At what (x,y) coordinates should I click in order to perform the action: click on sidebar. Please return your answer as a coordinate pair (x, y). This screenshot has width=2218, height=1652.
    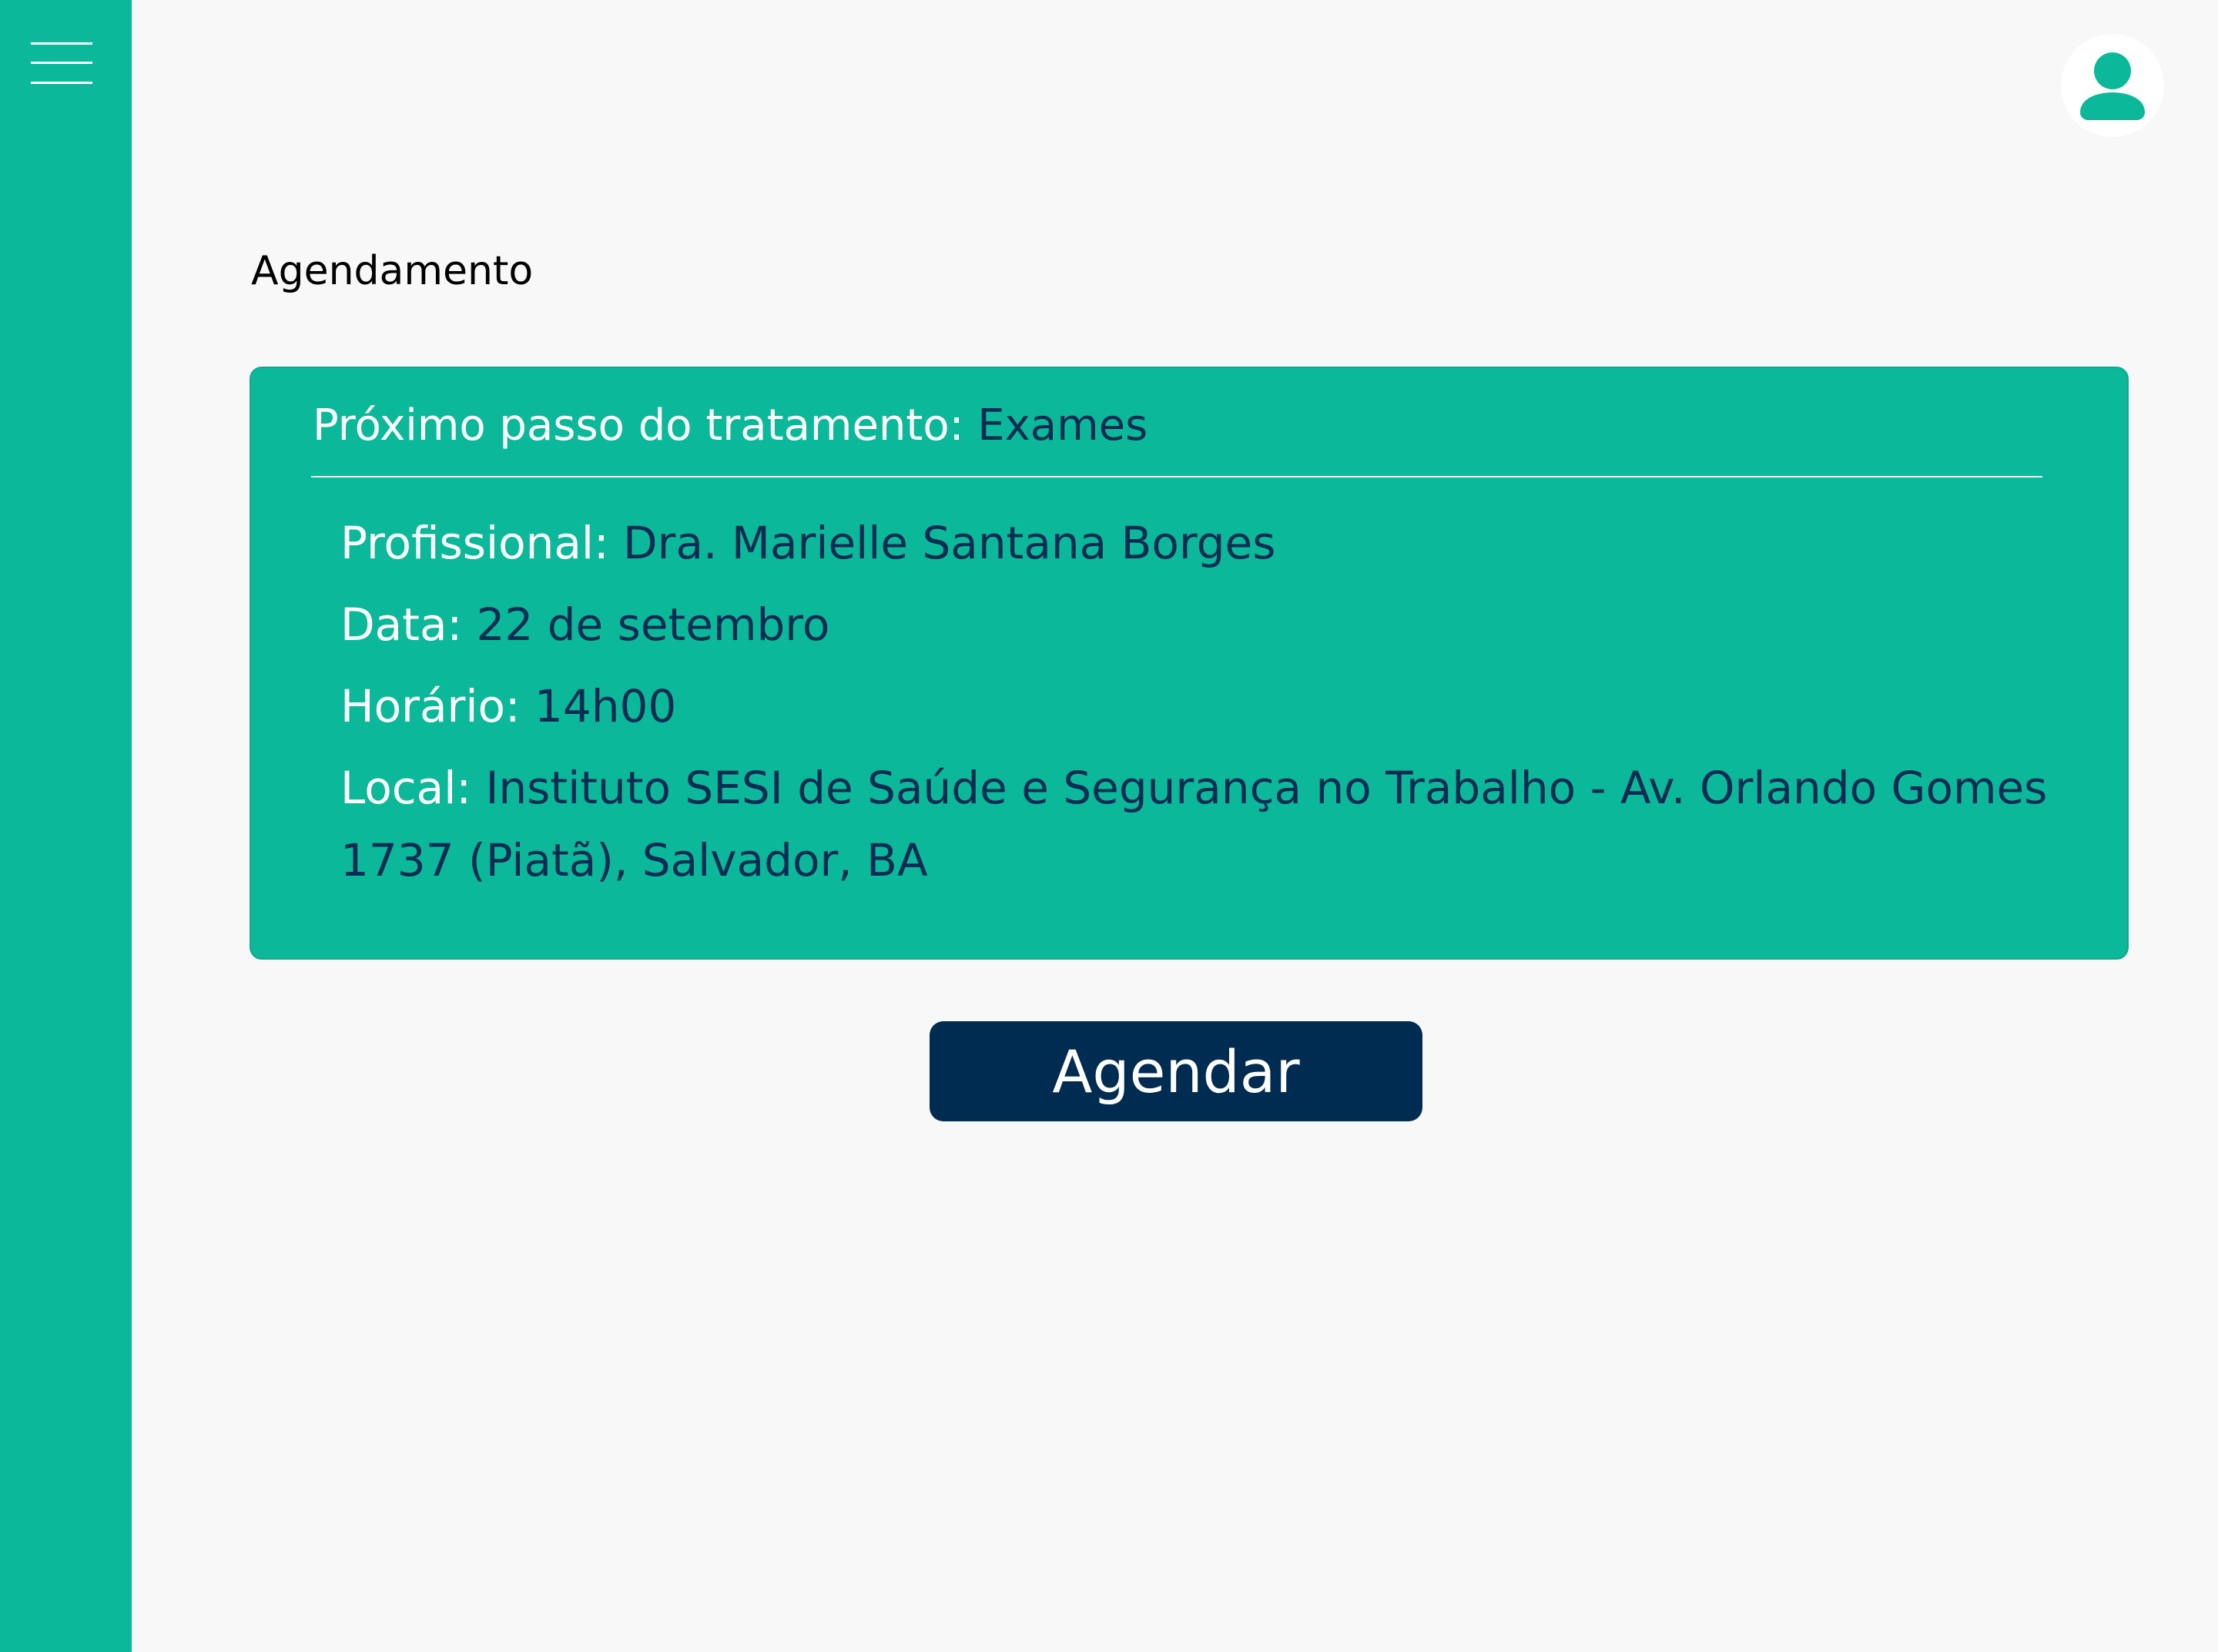
    Looking at the image, I should click on (66, 826).